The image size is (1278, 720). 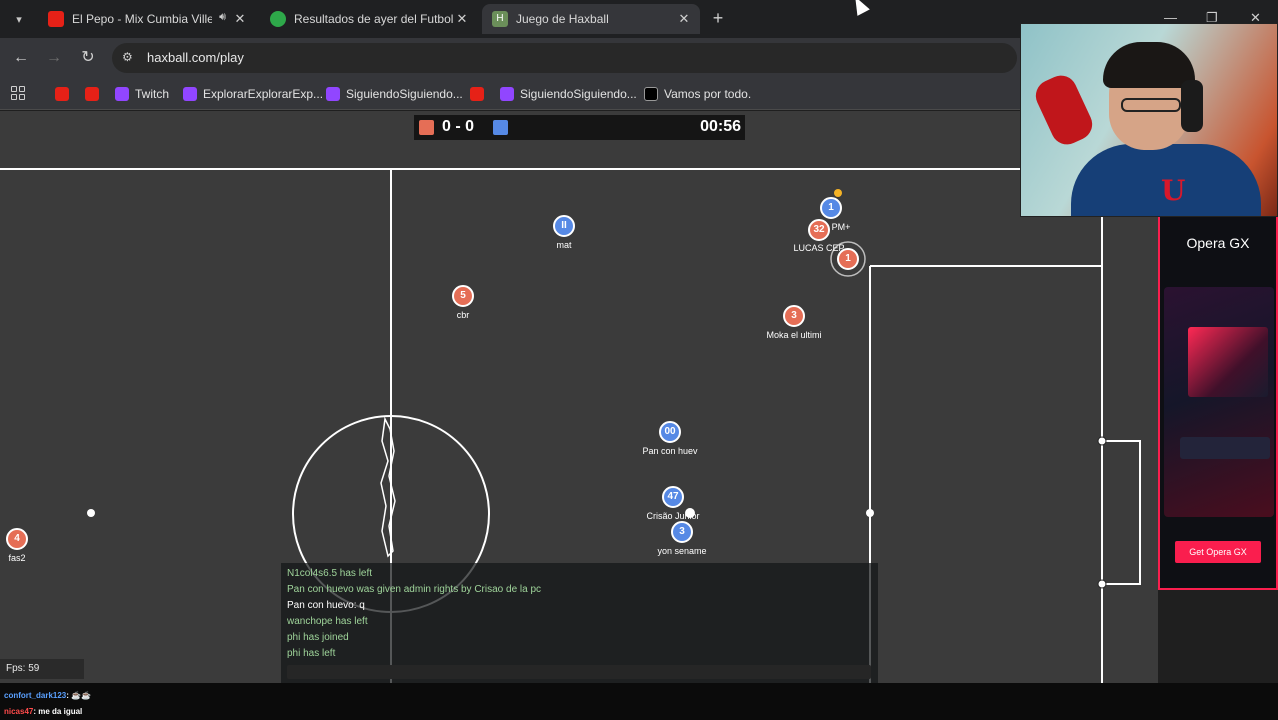 What do you see at coordinates (35, 695) in the screenshot?
I see `chat-username: confort_dark123` at bounding box center [35, 695].